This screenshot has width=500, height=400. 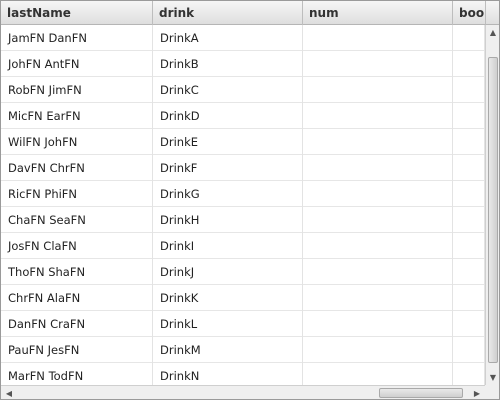 What do you see at coordinates (77, 194) in the screenshot?
I see `cell-lastname: RicFN PhiFN` at bounding box center [77, 194].